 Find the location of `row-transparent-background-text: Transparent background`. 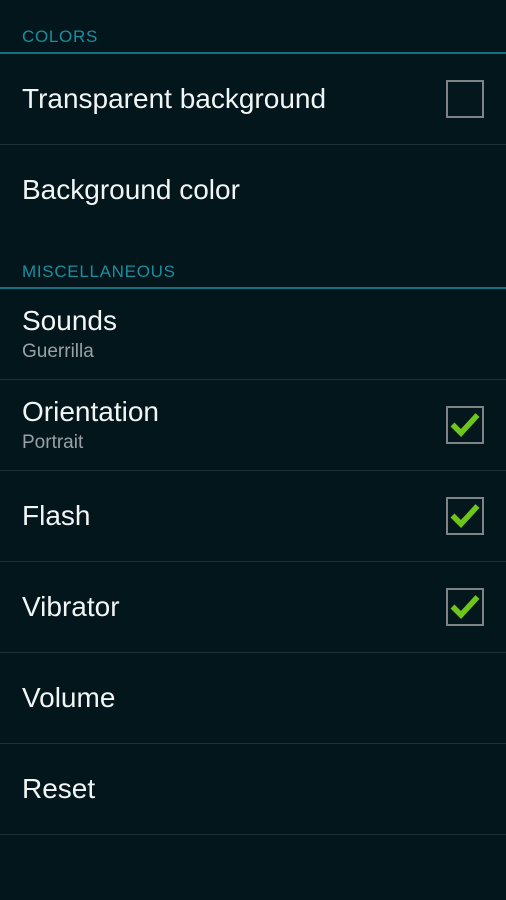

row-transparent-background-text: Transparent background is located at coordinates (234, 99).